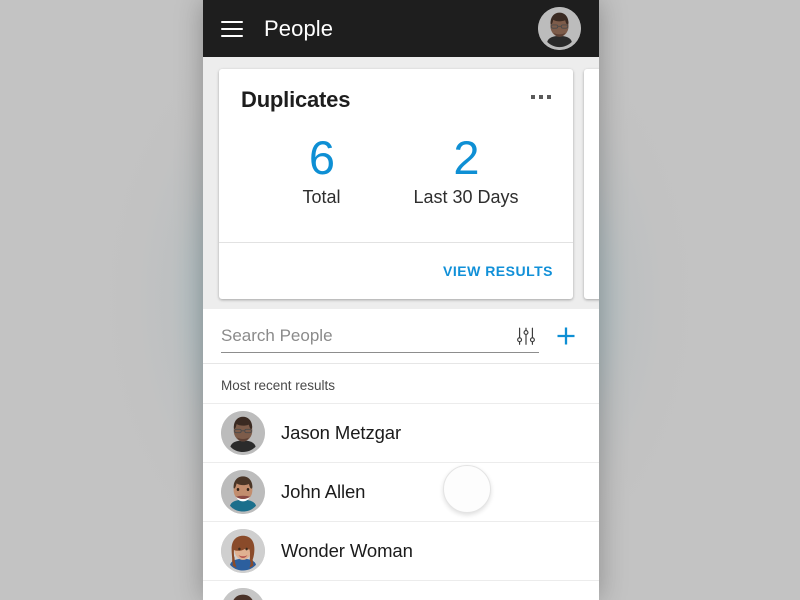 Image resolution: width=800 pixels, height=600 pixels. Describe the element at coordinates (401, 590) in the screenshot. I see `list-item: Lil Debi` at that location.